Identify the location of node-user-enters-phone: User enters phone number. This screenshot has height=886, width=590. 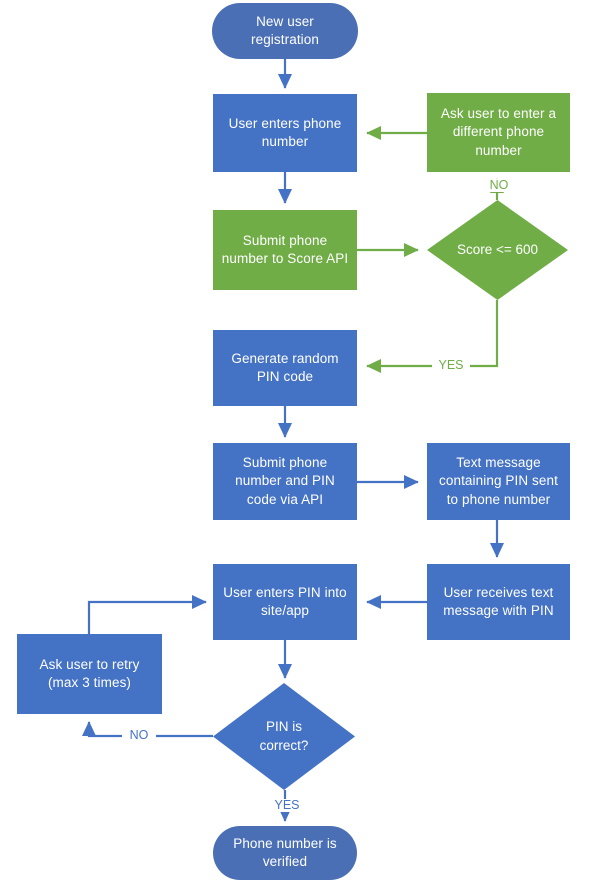
(285, 133).